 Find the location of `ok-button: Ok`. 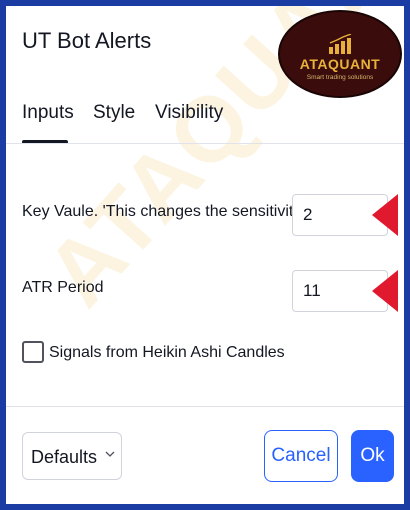

ok-button: Ok is located at coordinates (372, 456).